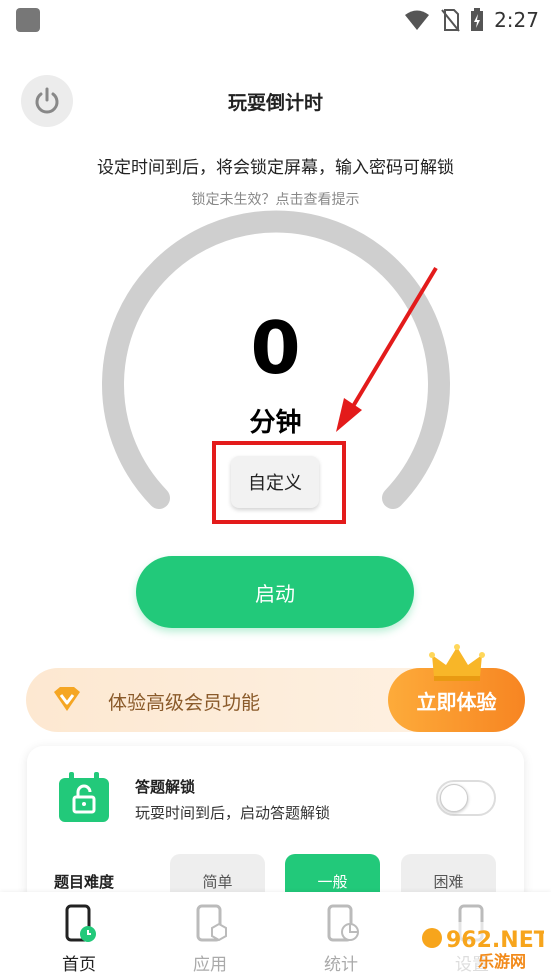 The height and width of the screenshot is (979, 551). I want to click on quiz-unlock-description: 玩耍时间到后，启动答题解锁, so click(233, 813).